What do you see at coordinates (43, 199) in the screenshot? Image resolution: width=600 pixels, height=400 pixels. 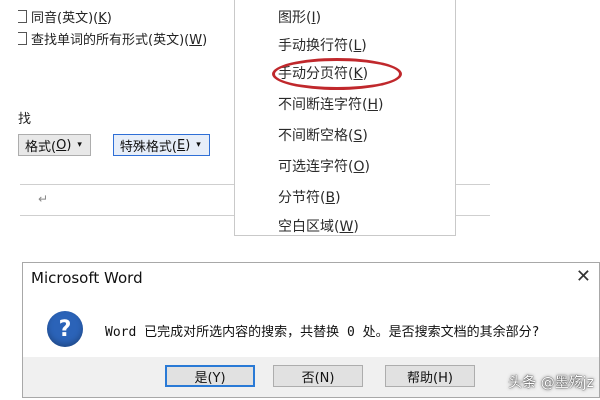 I see `paragraph-mark: ↵` at bounding box center [43, 199].